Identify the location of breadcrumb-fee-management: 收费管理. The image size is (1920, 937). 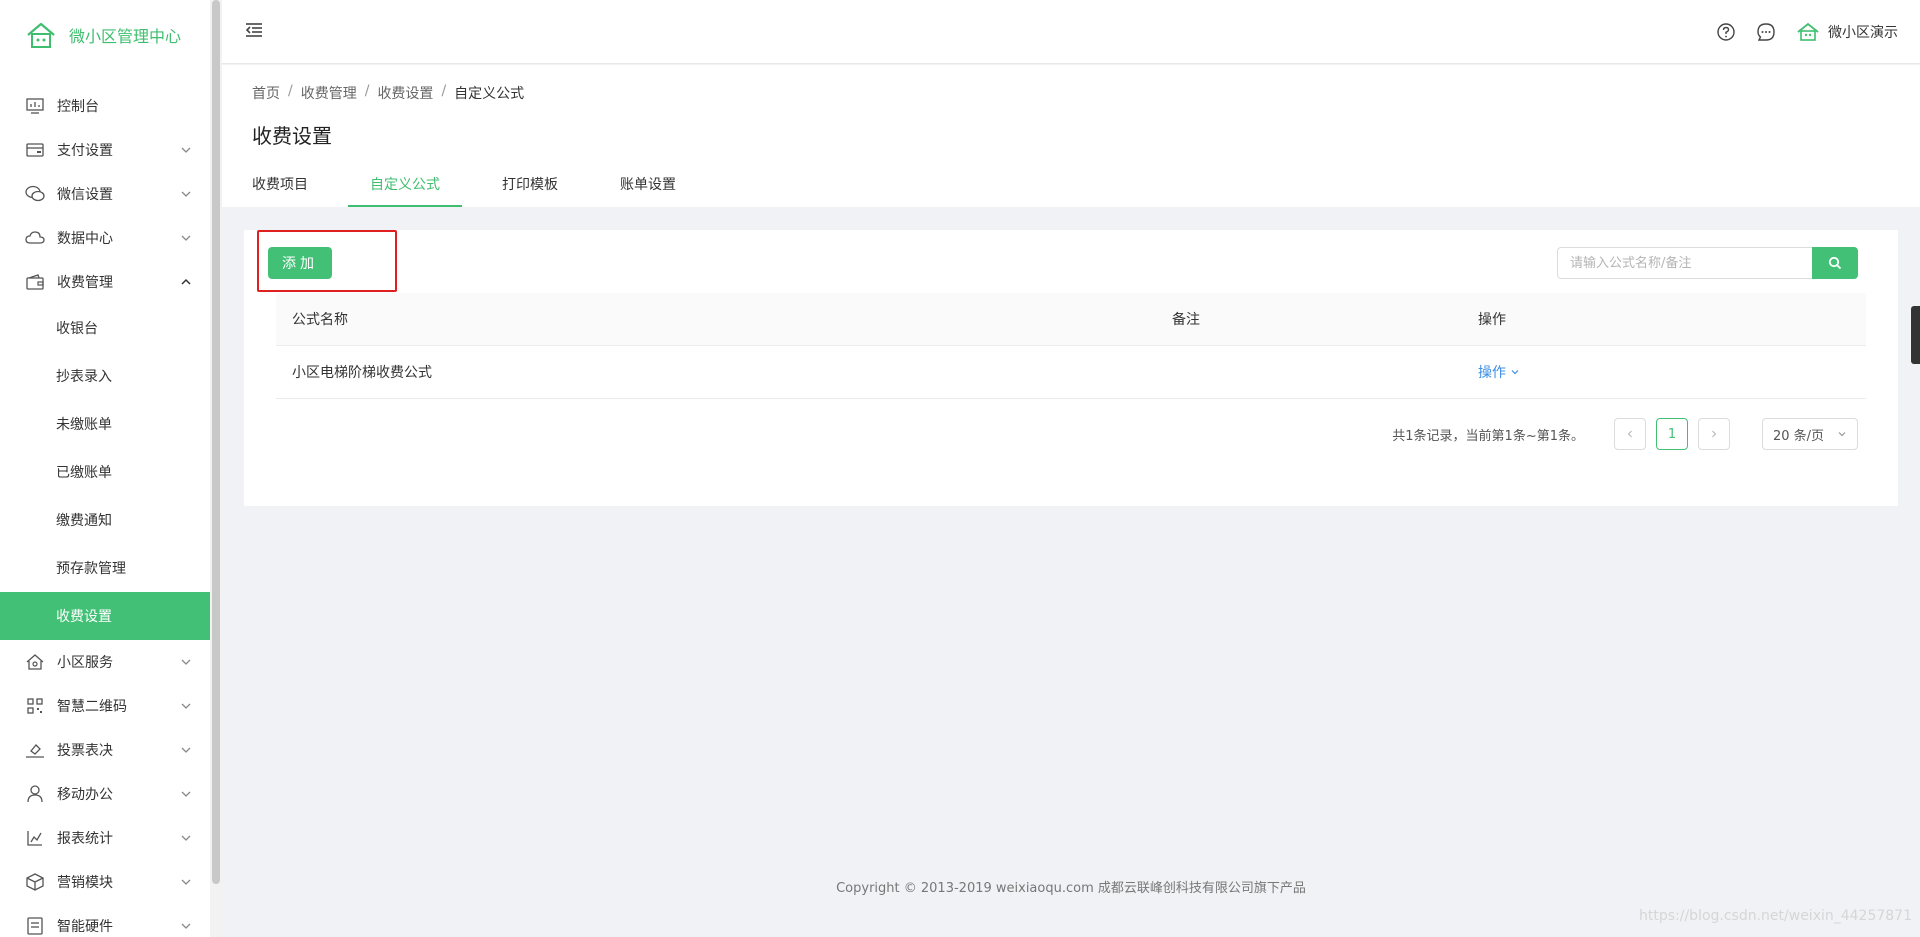
(329, 93).